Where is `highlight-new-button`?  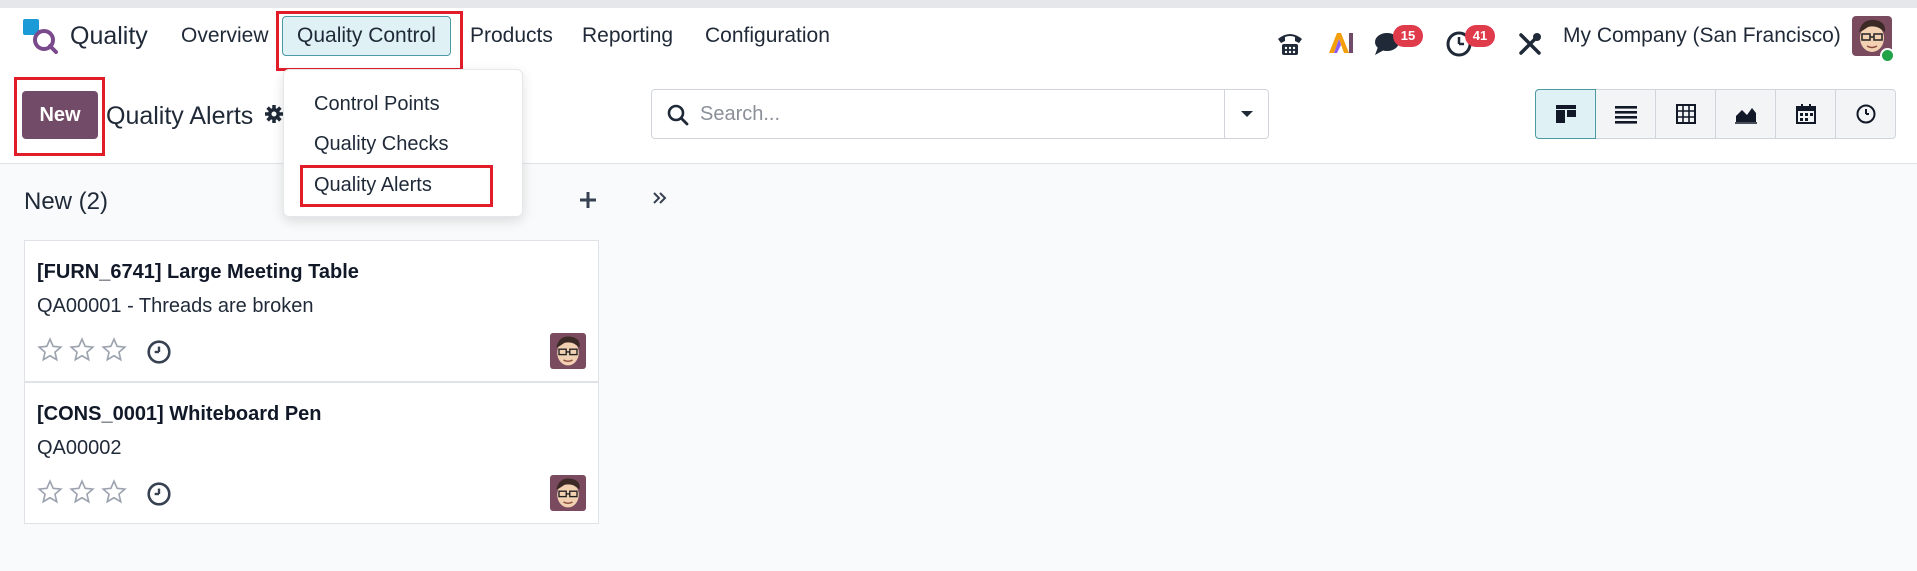
highlight-new-button is located at coordinates (59, 116).